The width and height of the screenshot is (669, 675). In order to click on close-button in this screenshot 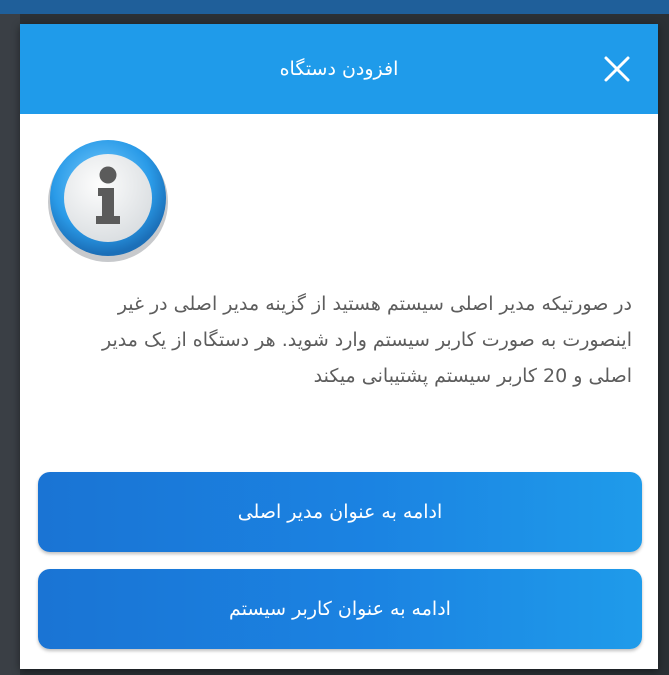, I will do `click(617, 69)`.